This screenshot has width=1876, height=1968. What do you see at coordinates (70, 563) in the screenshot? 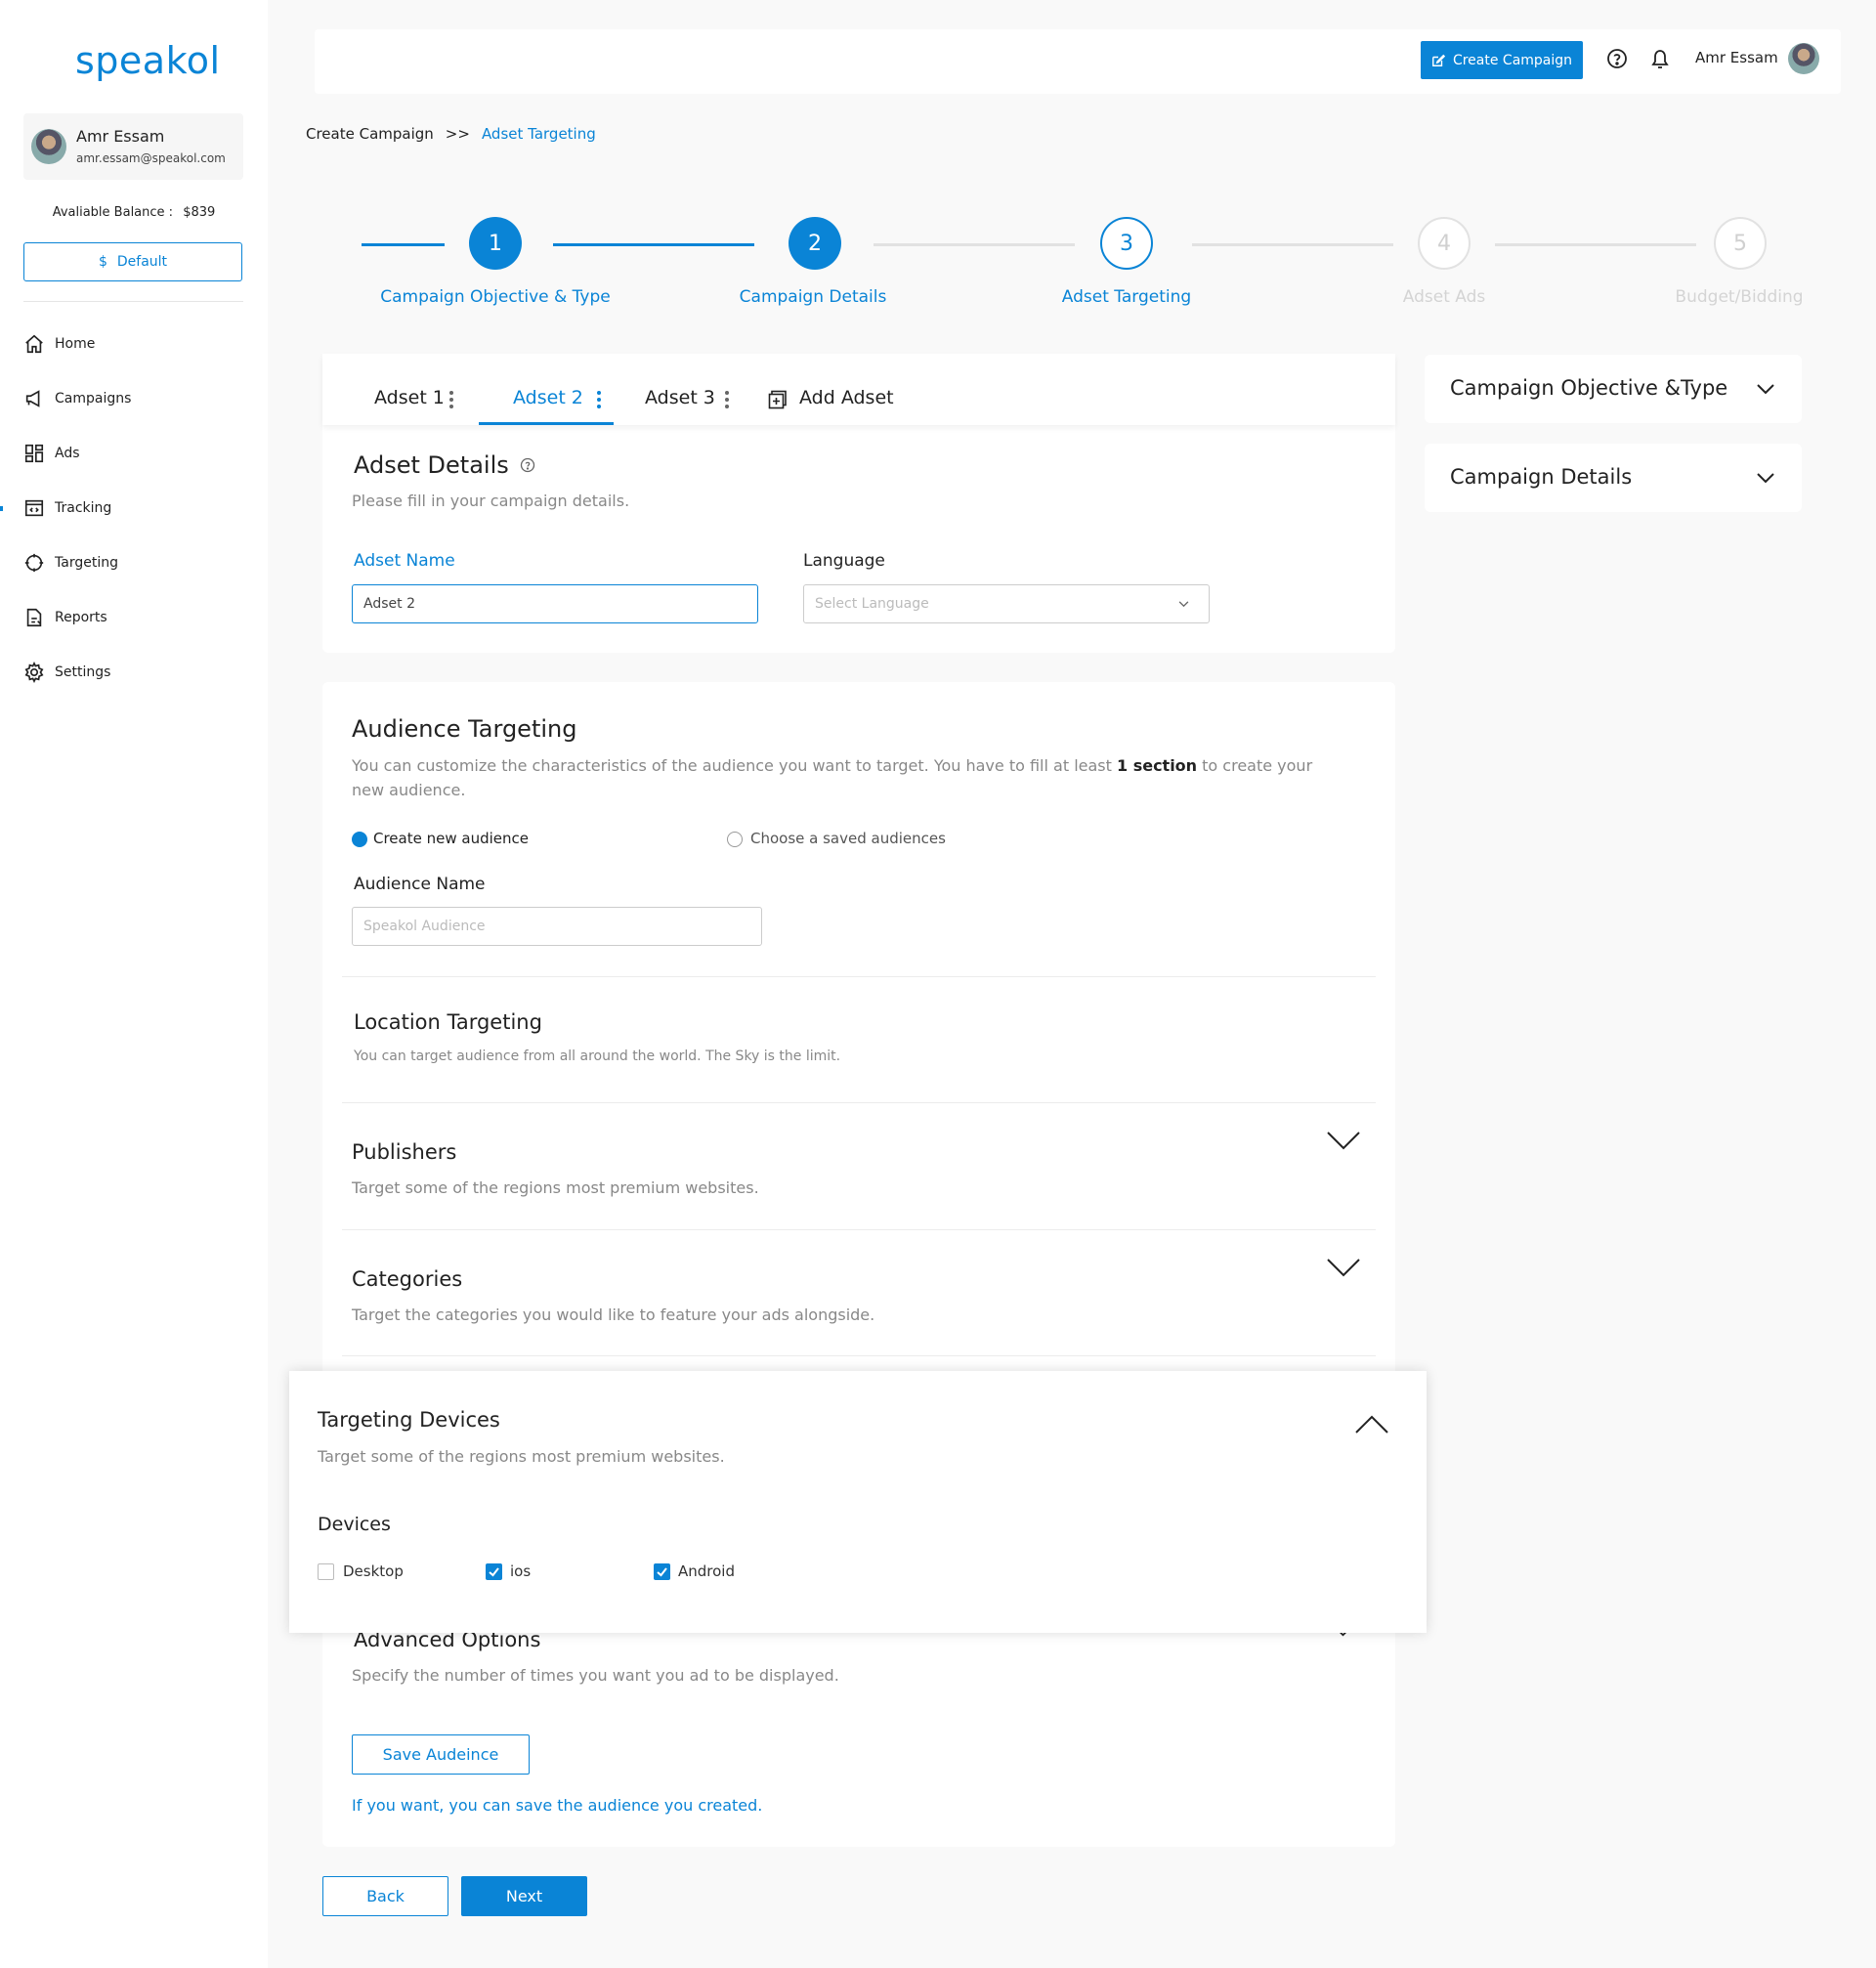
I see `sidebar-item-targeting: Targeting` at bounding box center [70, 563].